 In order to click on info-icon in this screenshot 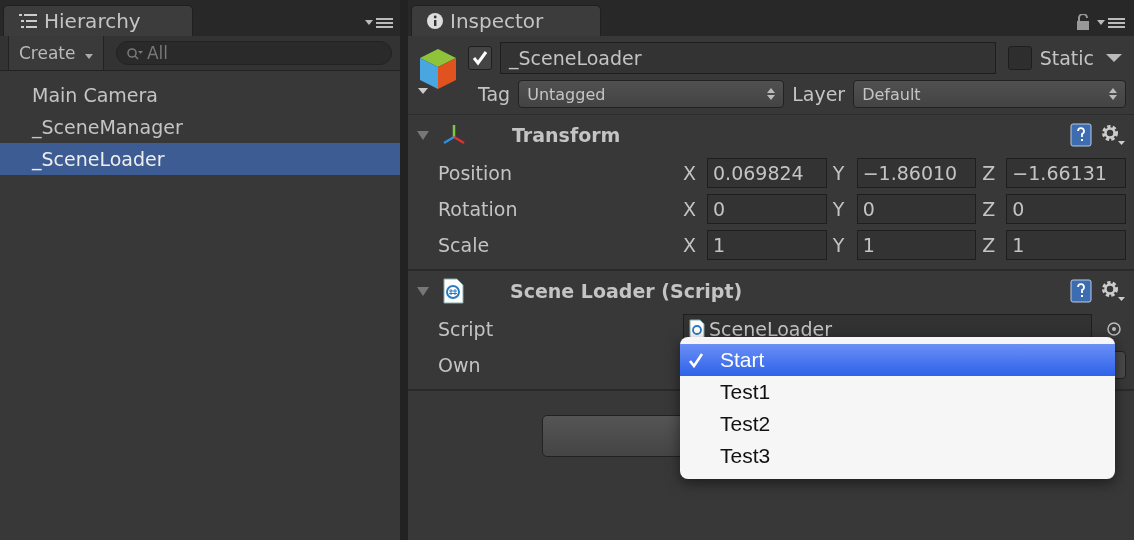, I will do `click(435, 21)`.